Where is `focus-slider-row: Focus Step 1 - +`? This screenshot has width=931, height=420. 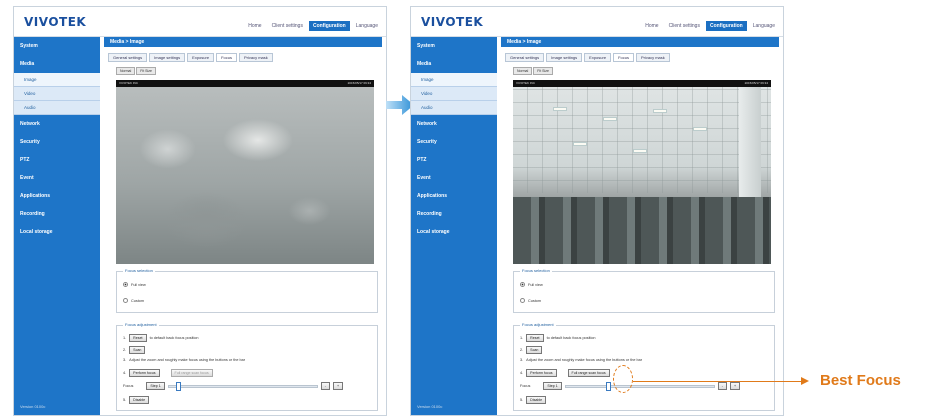
focus-slider-row: Focus Step 1 - + is located at coordinates (233, 386).